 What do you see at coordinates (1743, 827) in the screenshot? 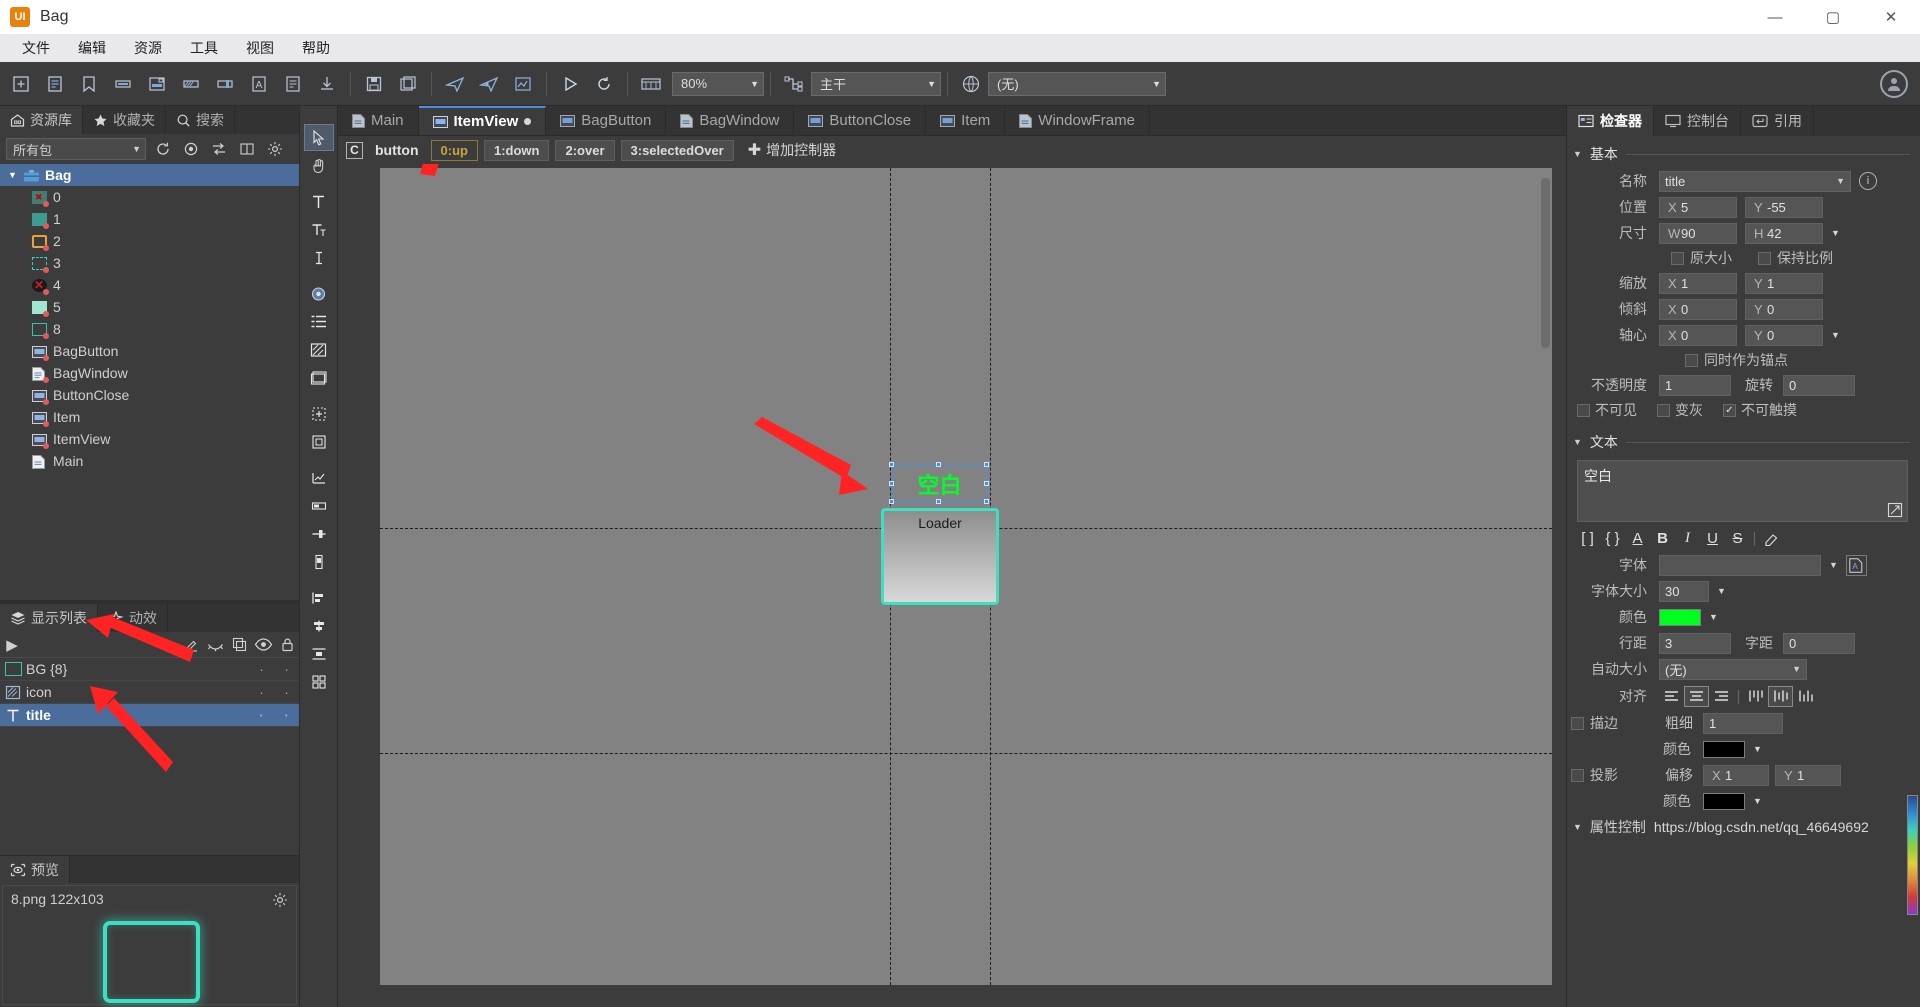
I see `section-relation: ▼ 属性控制 https://blog.csdn.net/qq_46649692` at bounding box center [1743, 827].